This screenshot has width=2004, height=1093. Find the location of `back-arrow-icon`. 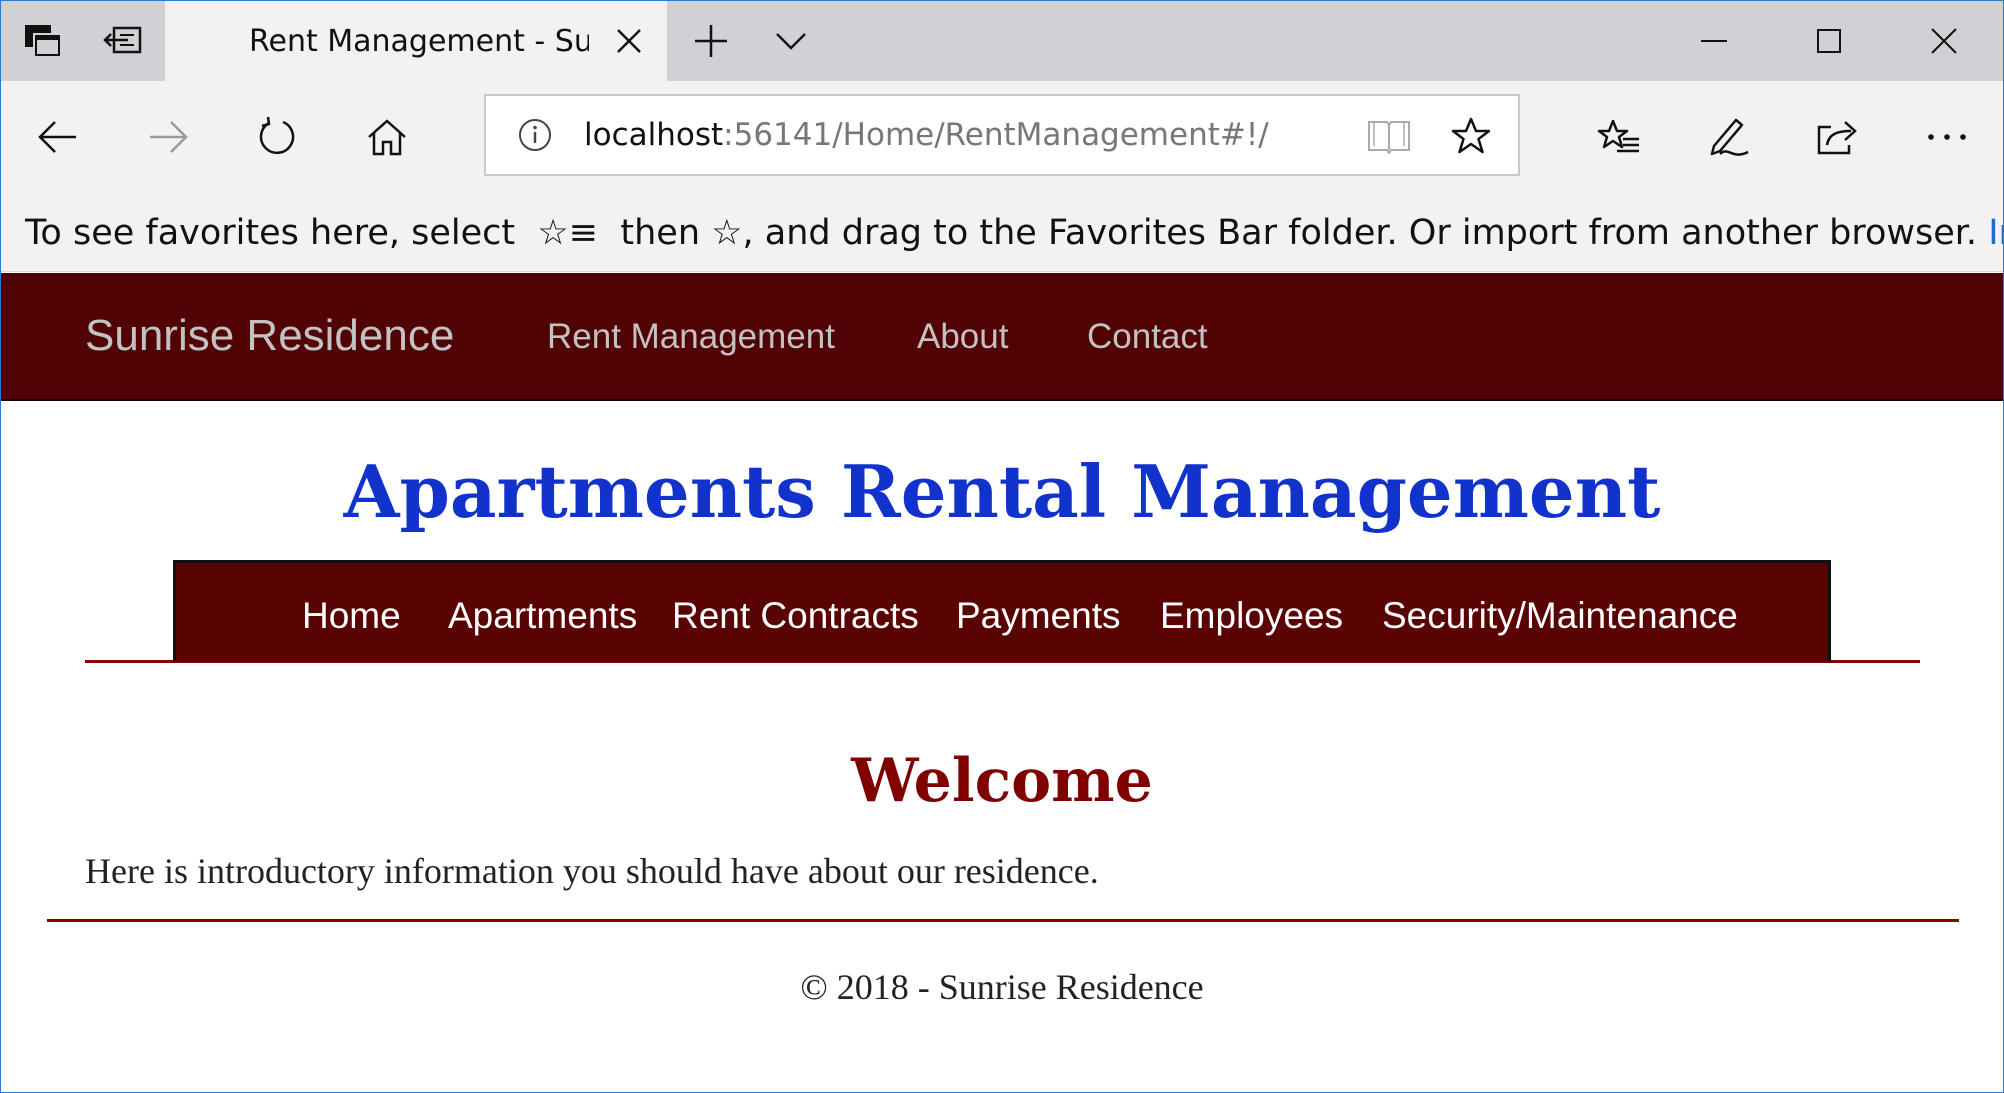

back-arrow-icon is located at coordinates (57, 137).